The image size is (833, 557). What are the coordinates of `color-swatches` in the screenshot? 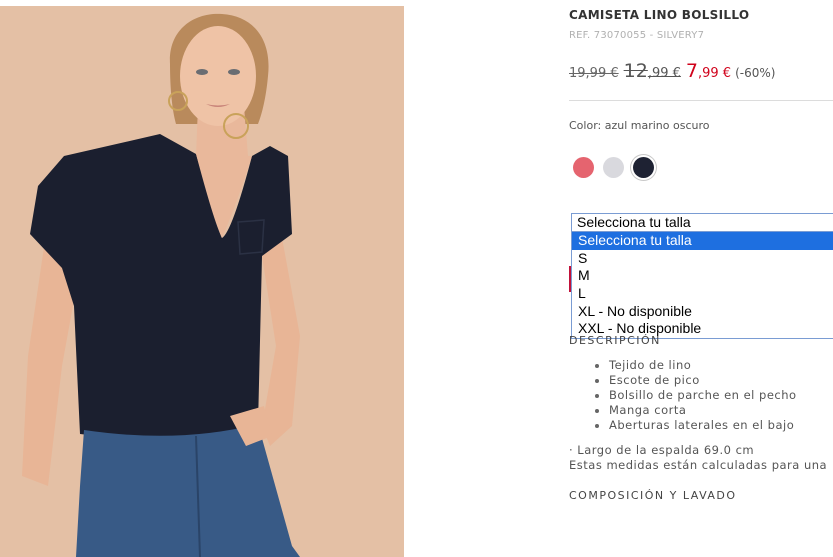 It's located at (613, 167).